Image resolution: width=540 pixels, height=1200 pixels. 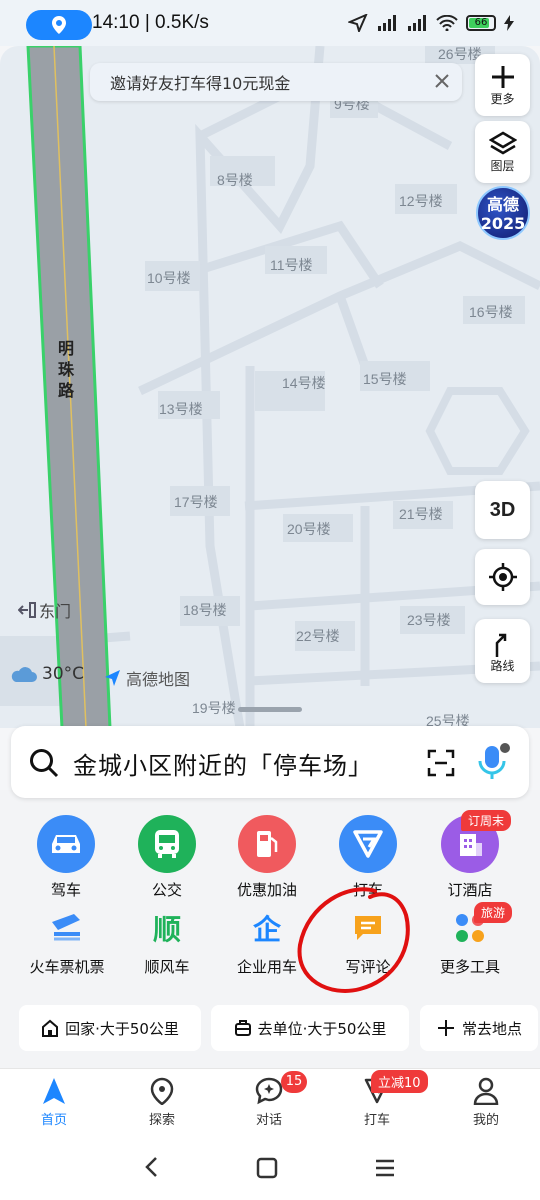 I want to click on 3d-button: 3D, so click(x=502, y=510).